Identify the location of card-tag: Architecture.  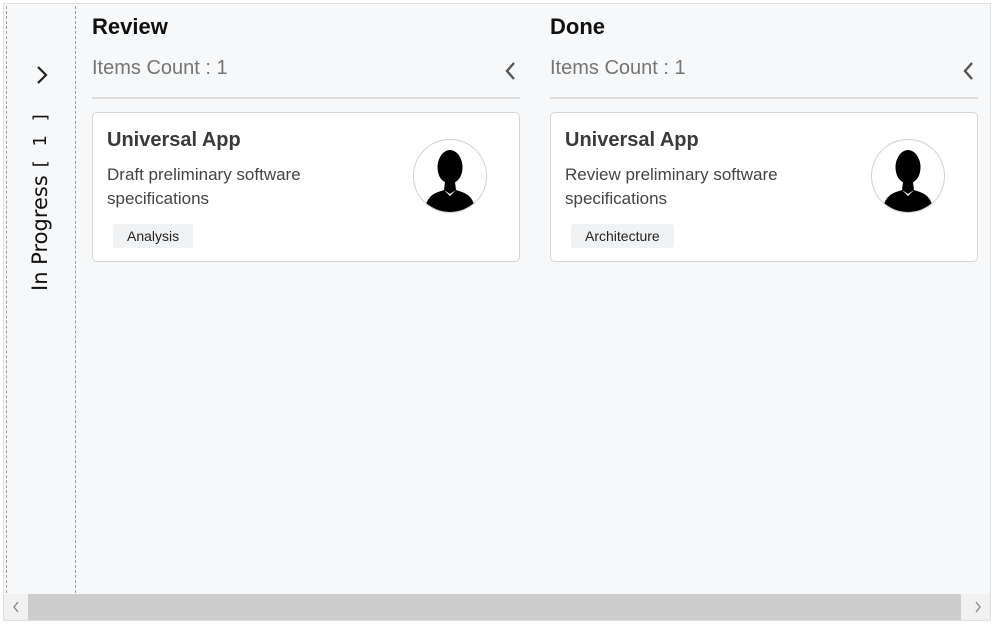
(622, 236).